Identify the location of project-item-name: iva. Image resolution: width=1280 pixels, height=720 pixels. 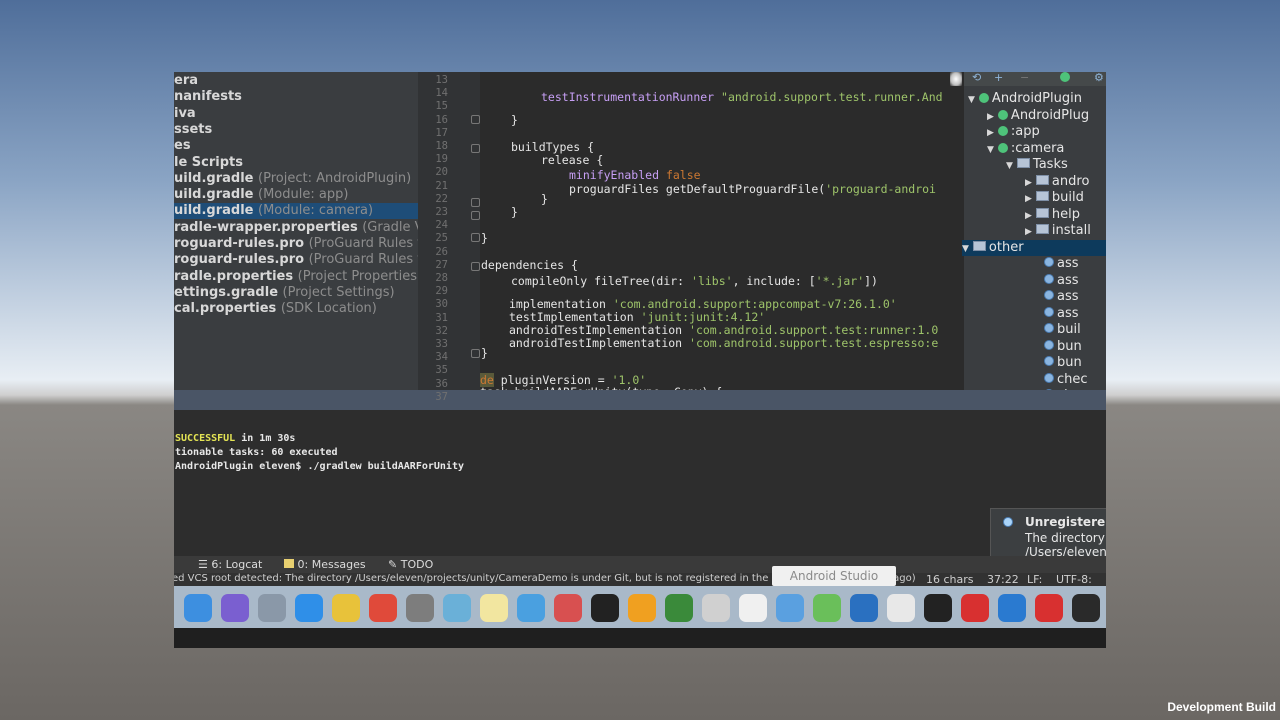
(185, 113).